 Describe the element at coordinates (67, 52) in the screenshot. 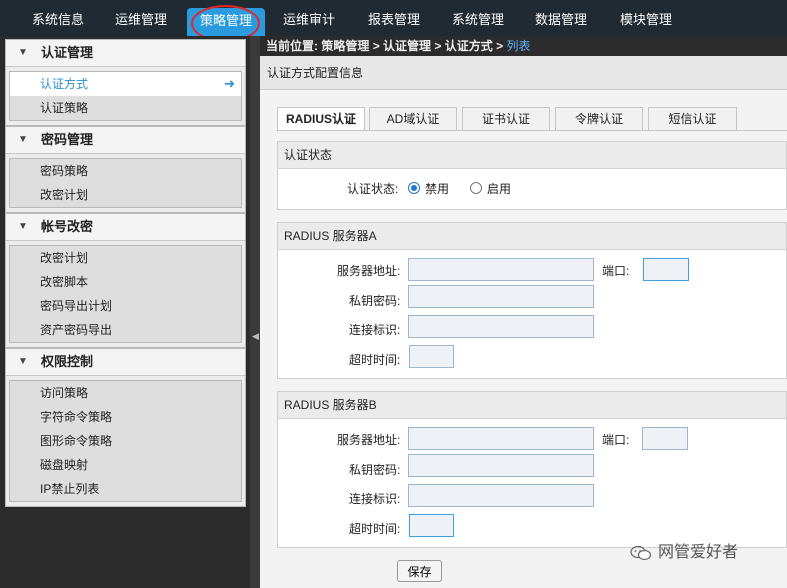

I see `sidebar-group-title: 认证管理` at that location.